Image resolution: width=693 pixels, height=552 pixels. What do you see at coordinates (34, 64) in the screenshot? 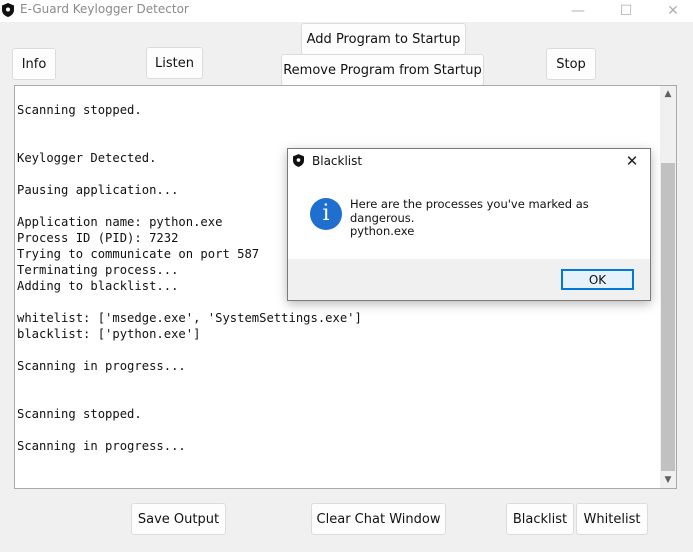
I see `info-button: Info` at bounding box center [34, 64].